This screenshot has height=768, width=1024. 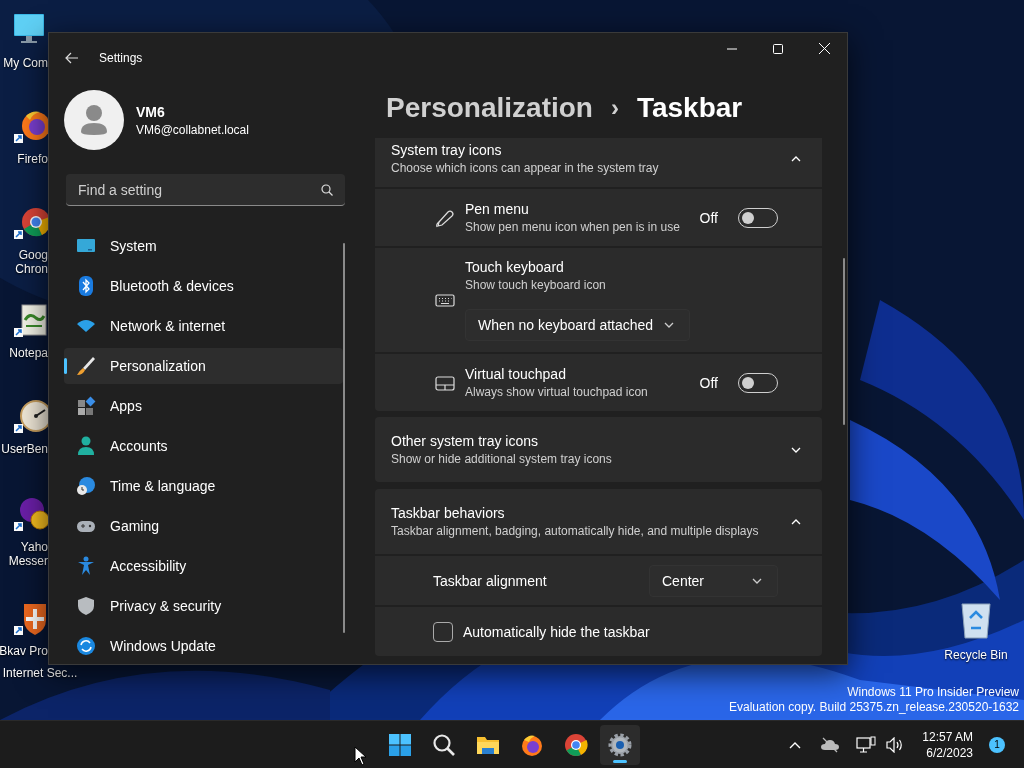 I want to click on taskbar-button, so click(x=620, y=744).